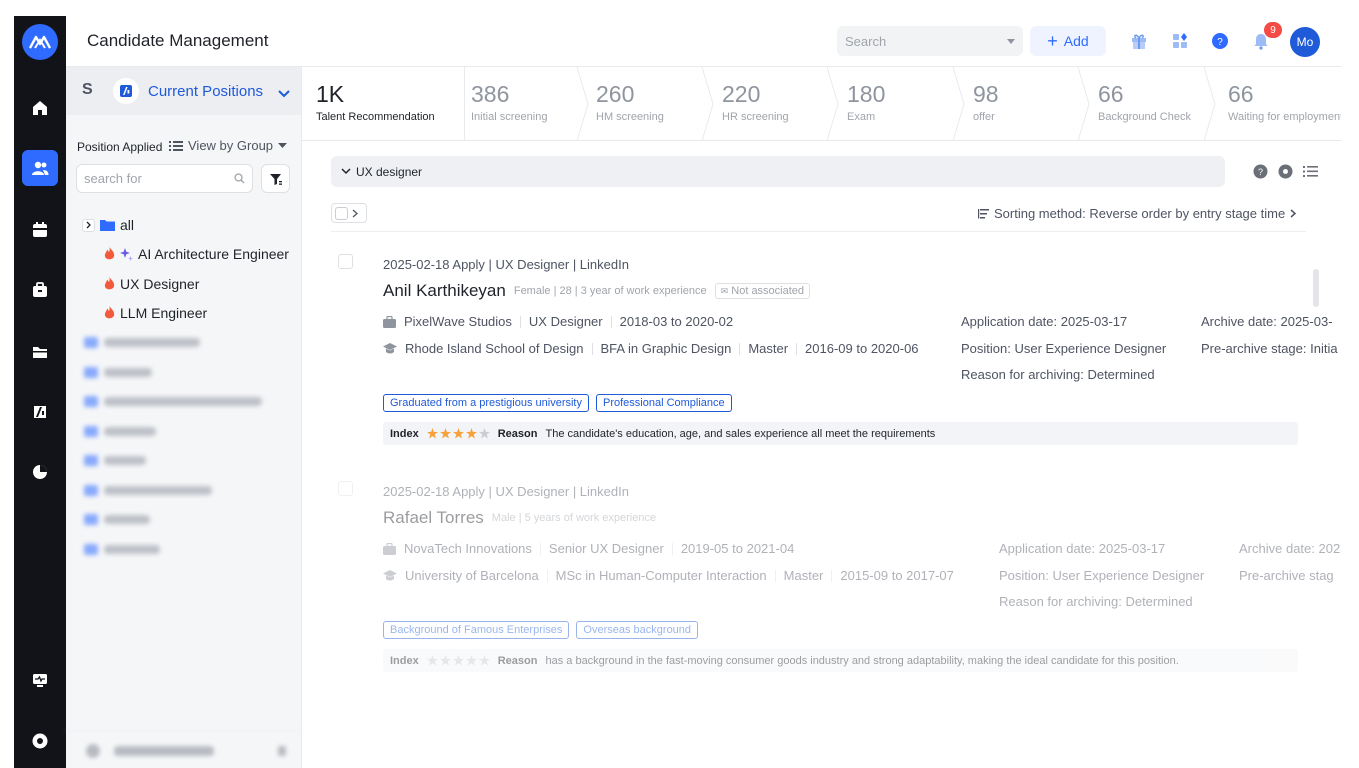 The width and height of the screenshot is (1359, 768). What do you see at coordinates (606, 548) in the screenshot?
I see `job-title: Senior UX Designer` at bounding box center [606, 548].